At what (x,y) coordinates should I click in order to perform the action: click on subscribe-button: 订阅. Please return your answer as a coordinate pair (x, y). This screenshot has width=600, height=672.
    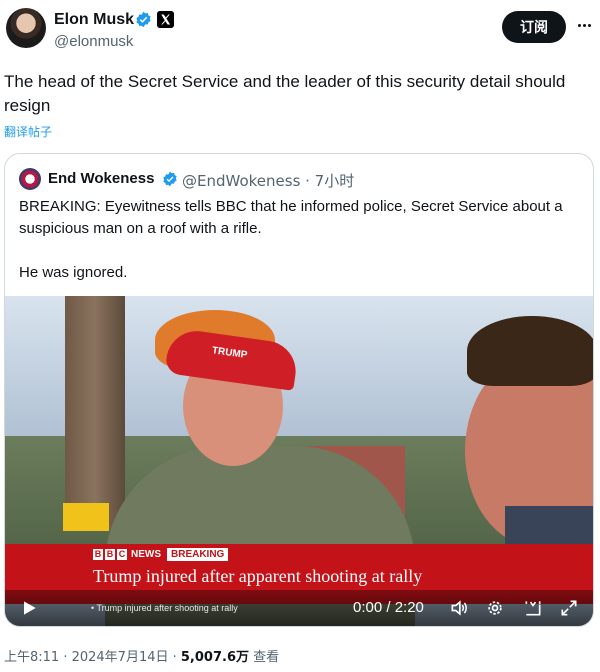
    Looking at the image, I should click on (534, 27).